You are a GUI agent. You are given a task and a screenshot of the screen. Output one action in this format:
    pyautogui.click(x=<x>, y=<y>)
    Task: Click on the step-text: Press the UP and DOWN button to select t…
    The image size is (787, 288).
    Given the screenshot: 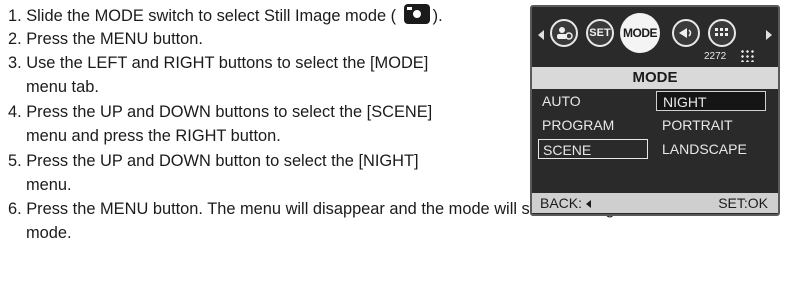 What is the action you would take?
    pyautogui.click(x=222, y=161)
    